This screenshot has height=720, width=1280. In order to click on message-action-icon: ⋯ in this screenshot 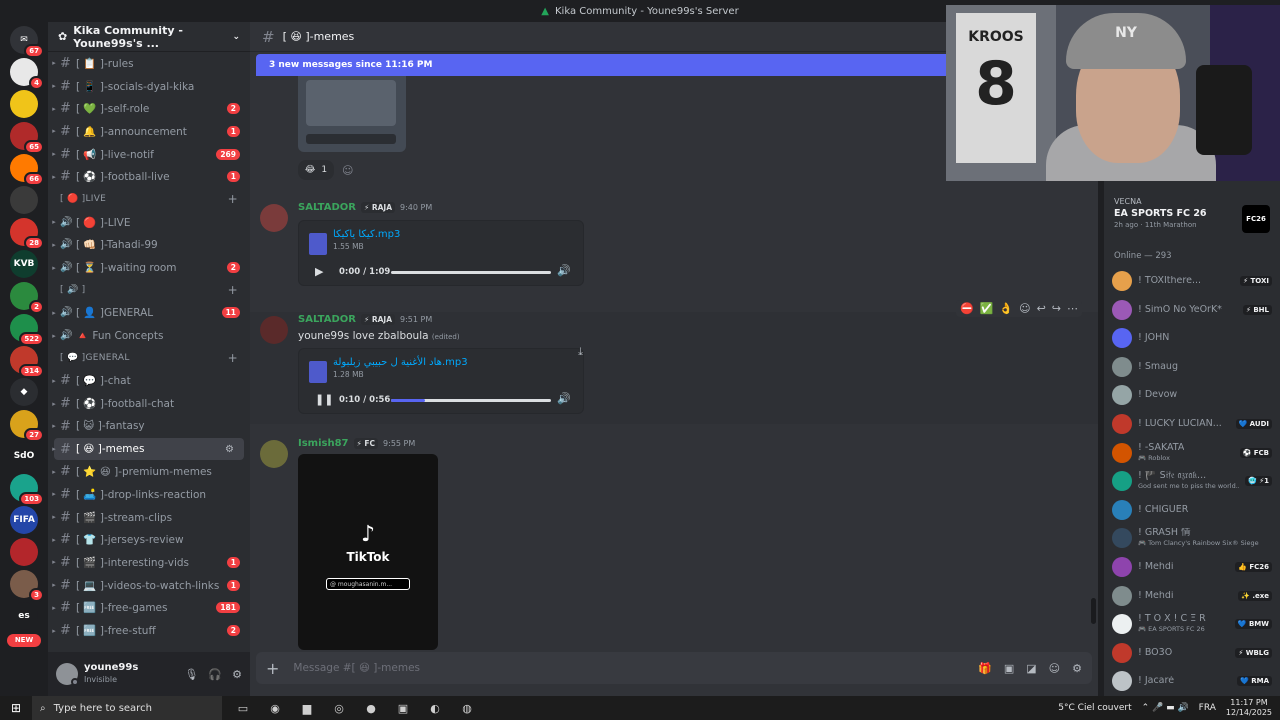, I will do `click(1072, 308)`.